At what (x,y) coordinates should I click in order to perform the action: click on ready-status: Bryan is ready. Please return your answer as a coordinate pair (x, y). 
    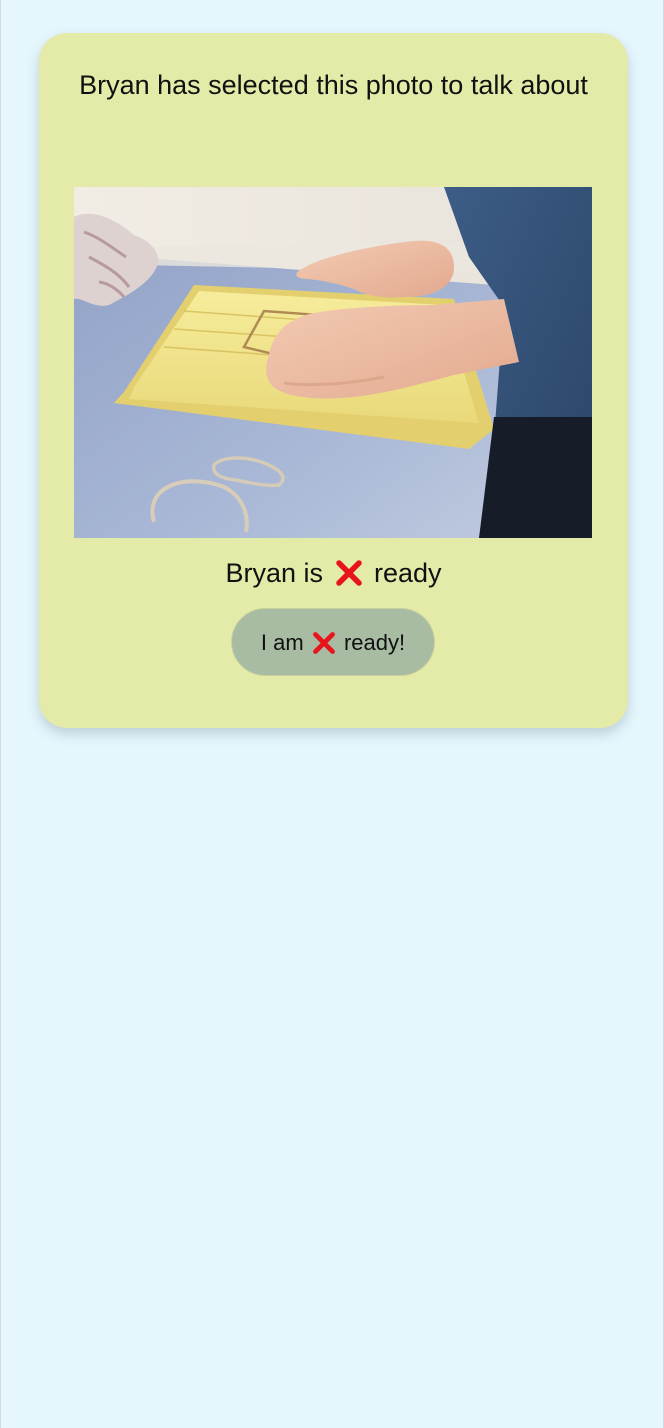
    Looking at the image, I should click on (333, 572).